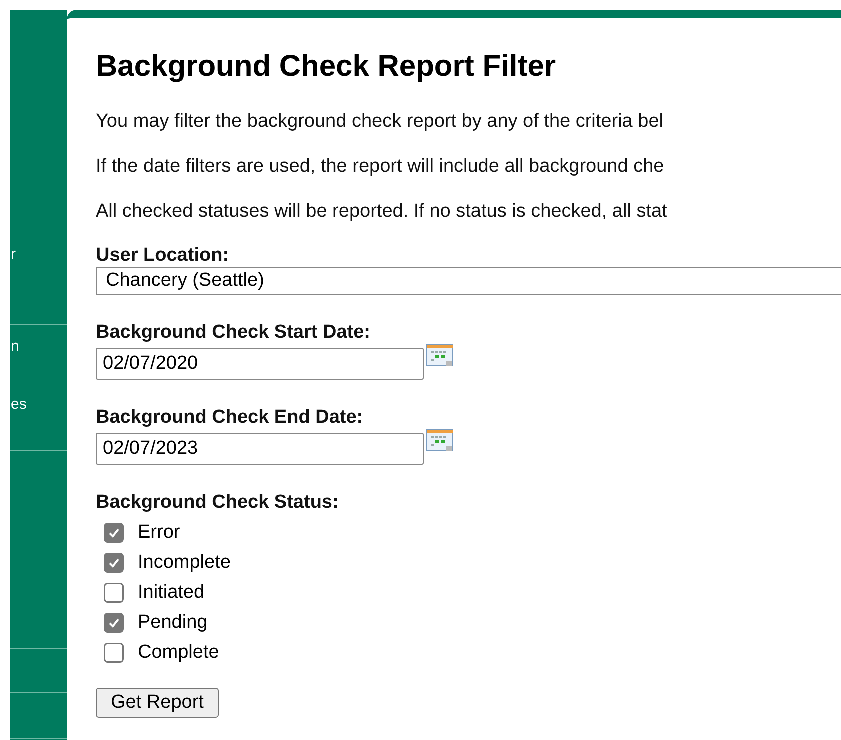 The width and height of the screenshot is (841, 740). Describe the element at coordinates (157, 703) in the screenshot. I see `get-report-button: Get Report` at that location.